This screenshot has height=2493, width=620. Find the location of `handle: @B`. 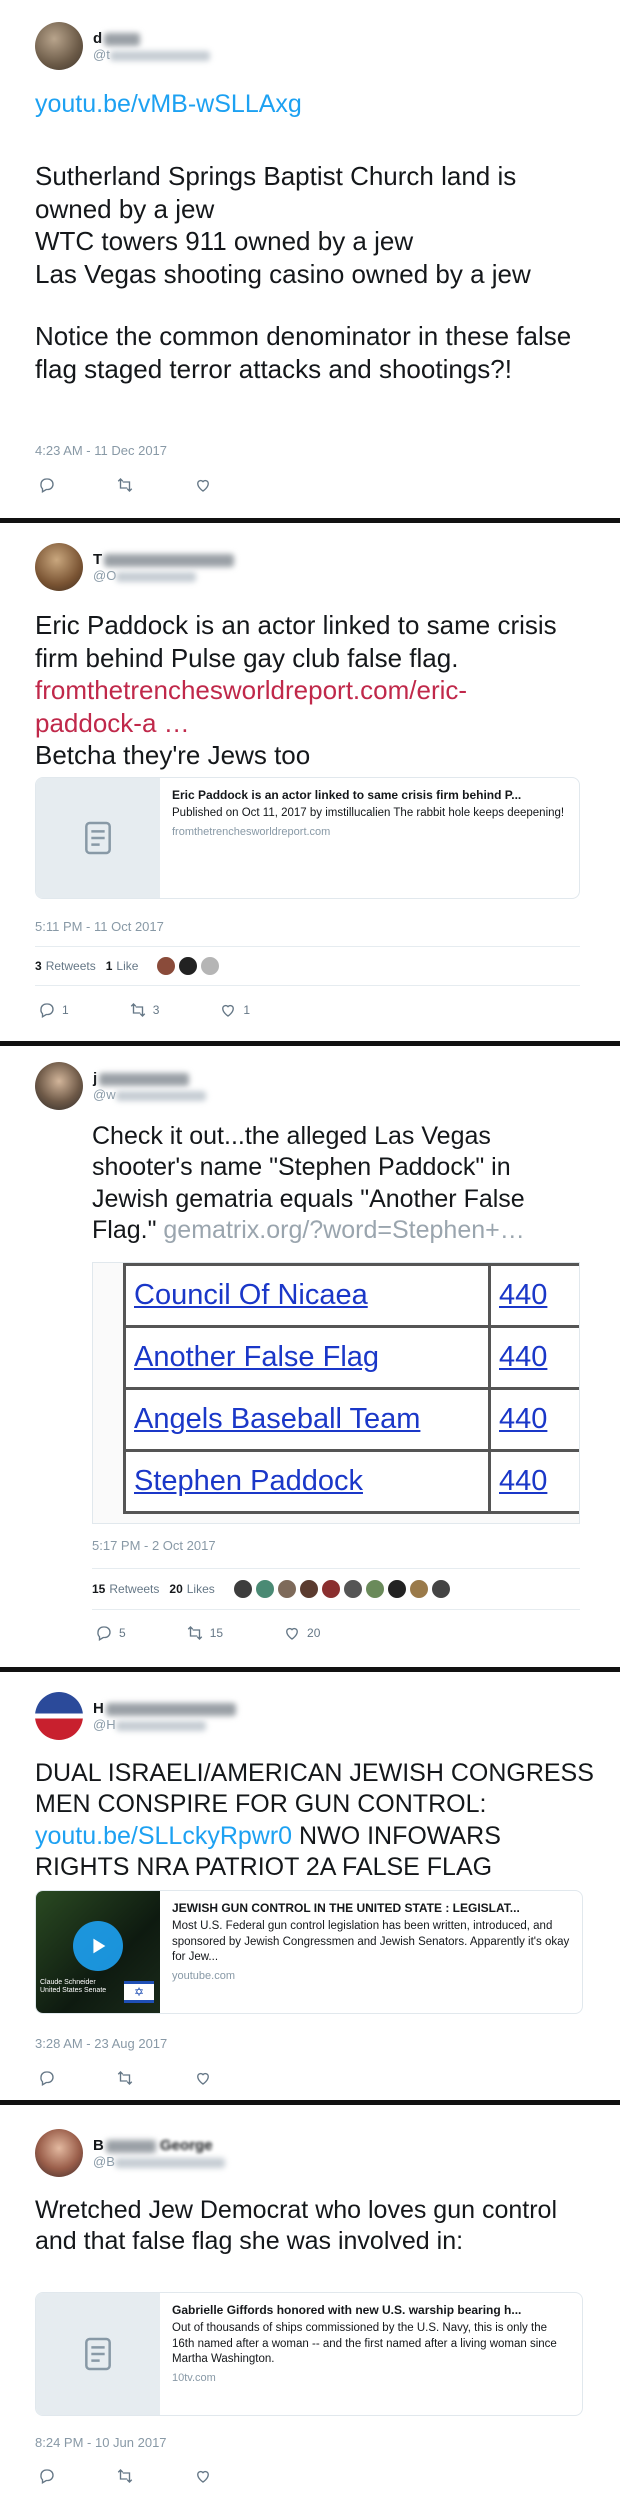

handle: @B is located at coordinates (159, 2161).